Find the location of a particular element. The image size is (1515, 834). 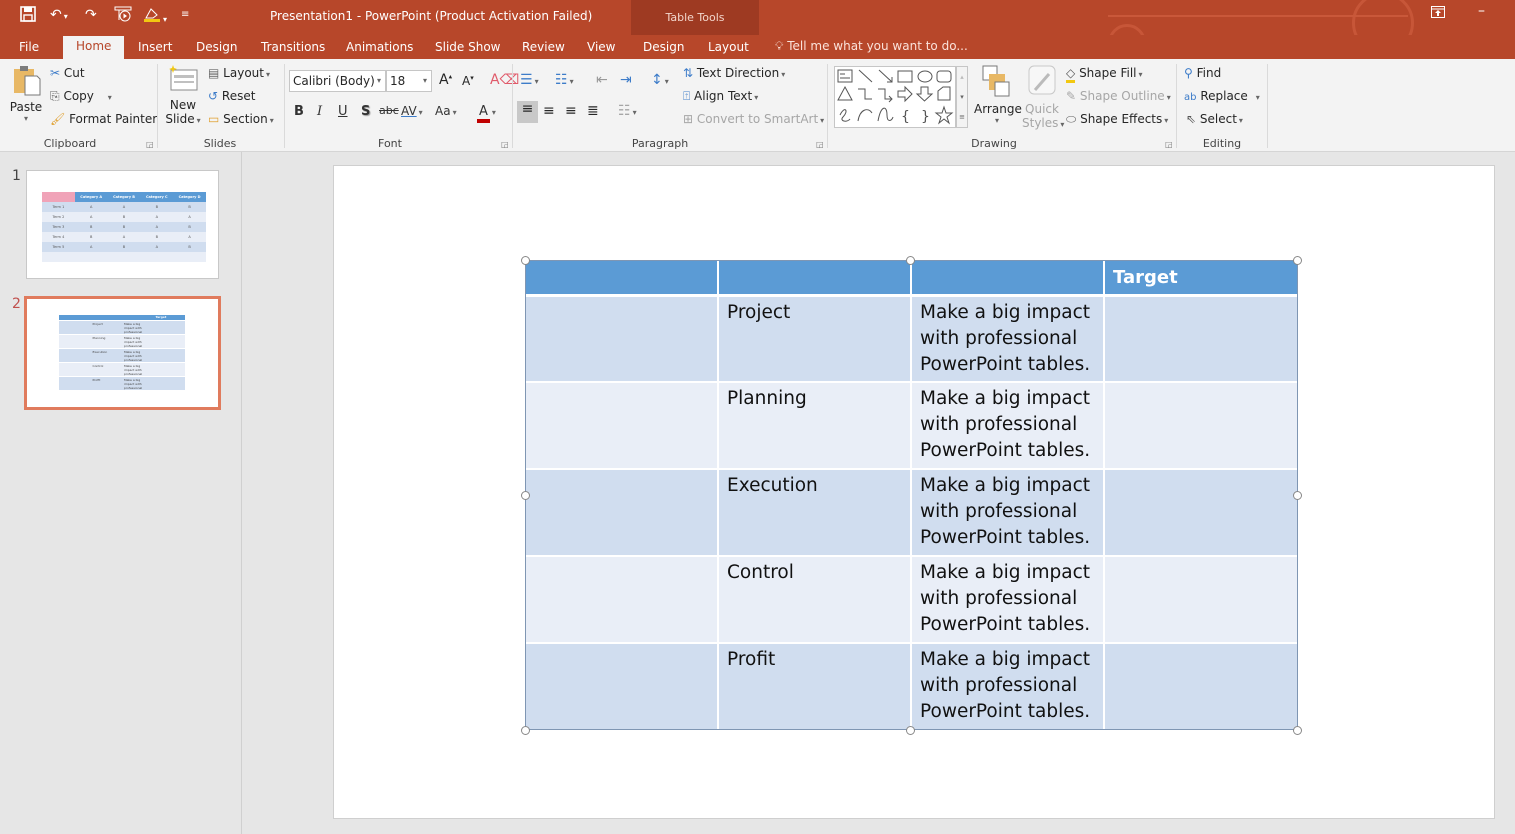

table-cell: Project is located at coordinates (815, 339).